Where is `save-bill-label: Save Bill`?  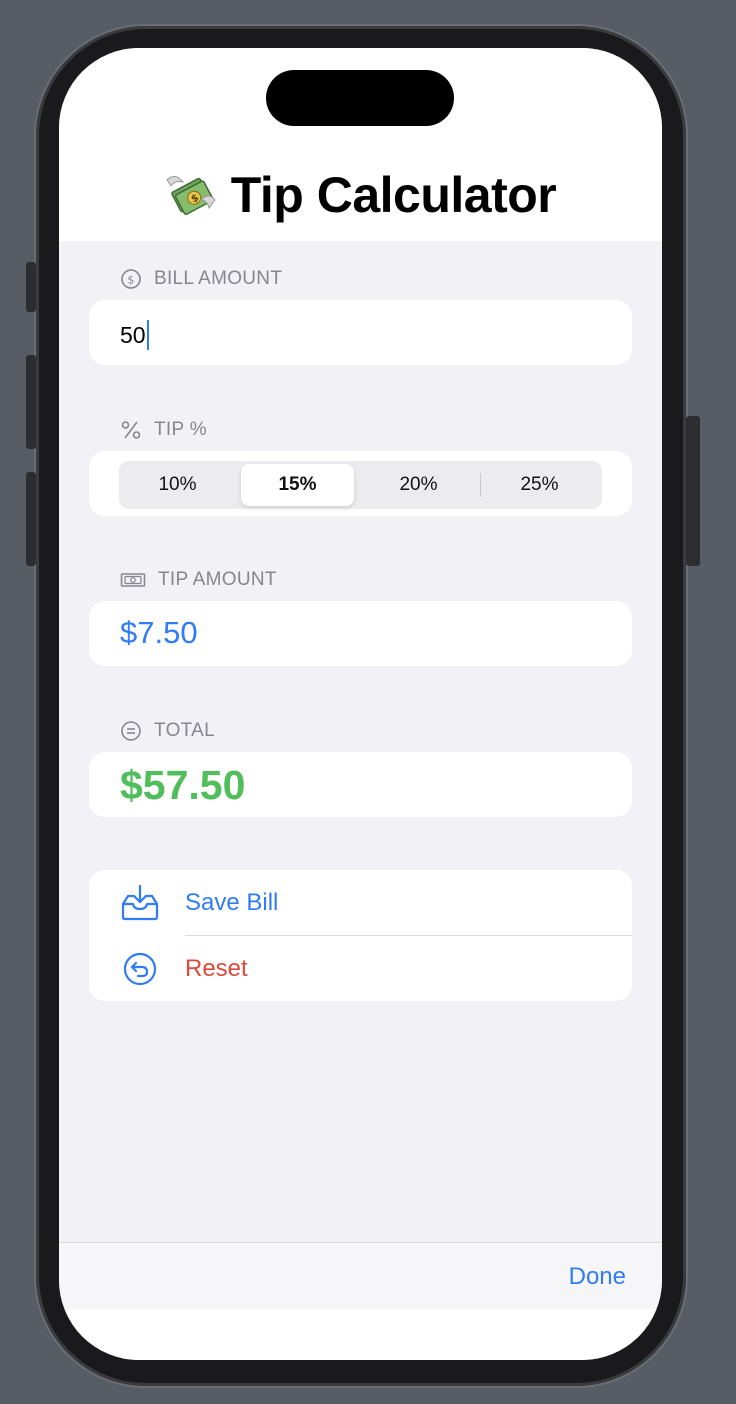 save-bill-label: Save Bill is located at coordinates (232, 902).